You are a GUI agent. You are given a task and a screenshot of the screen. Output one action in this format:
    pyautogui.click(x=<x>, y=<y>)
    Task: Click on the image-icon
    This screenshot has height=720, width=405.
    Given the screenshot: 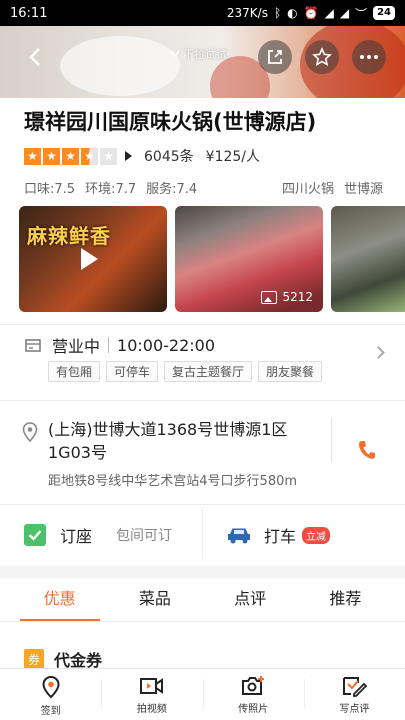 What is the action you would take?
    pyautogui.click(x=269, y=297)
    